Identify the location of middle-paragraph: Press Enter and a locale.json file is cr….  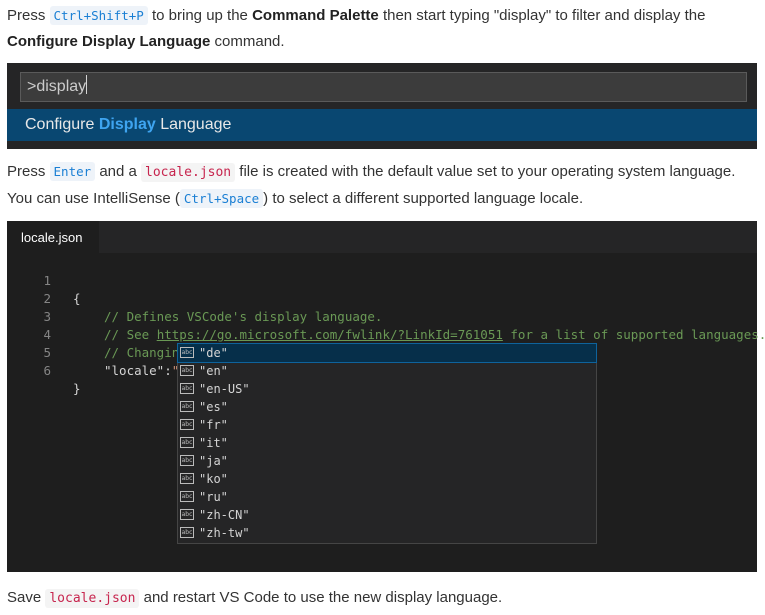
(382, 185).